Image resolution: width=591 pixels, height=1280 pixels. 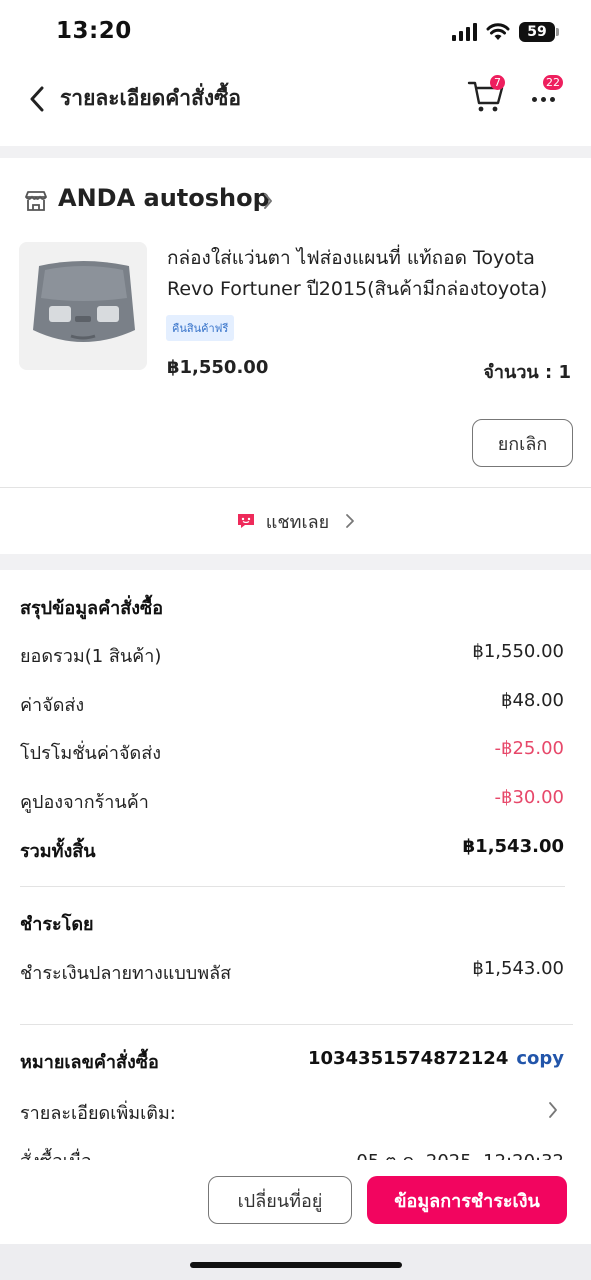 I want to click on product-image, so click(x=83, y=306).